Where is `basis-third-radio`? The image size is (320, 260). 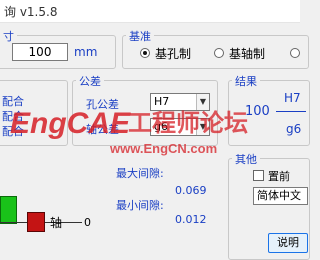 basis-third-radio is located at coordinates (295, 53).